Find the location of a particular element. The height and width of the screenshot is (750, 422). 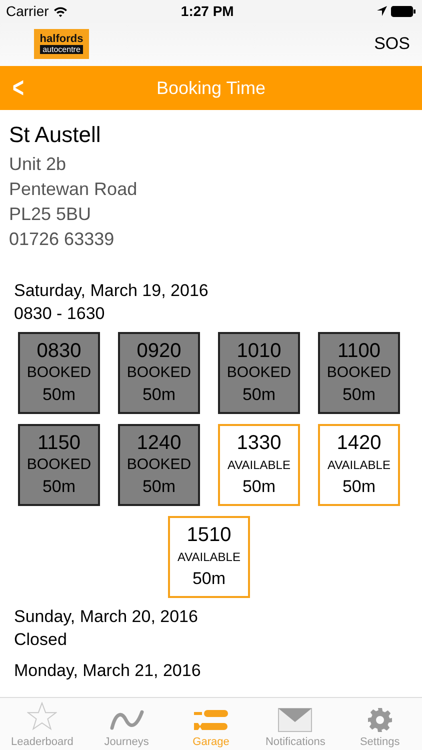

gear-icon is located at coordinates (380, 720).